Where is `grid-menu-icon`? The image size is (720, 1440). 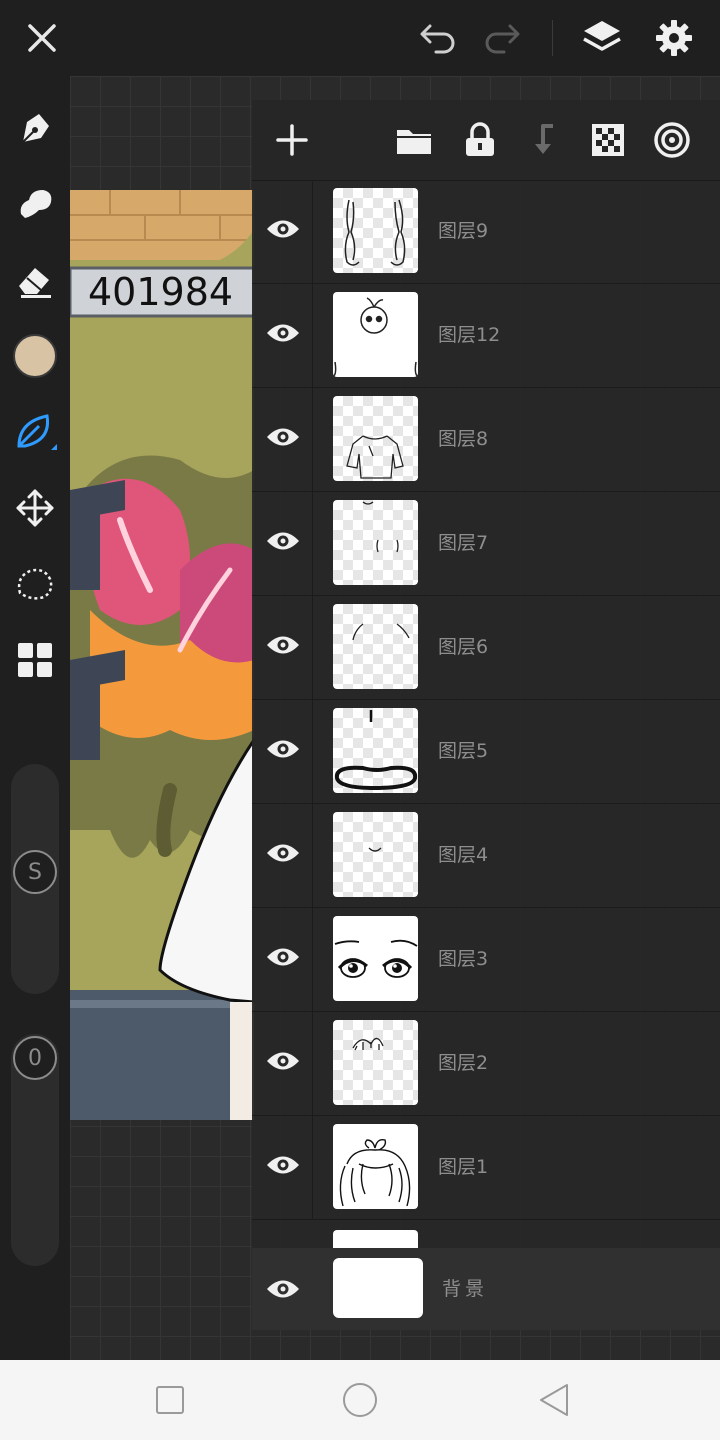 grid-menu-icon is located at coordinates (35, 660).